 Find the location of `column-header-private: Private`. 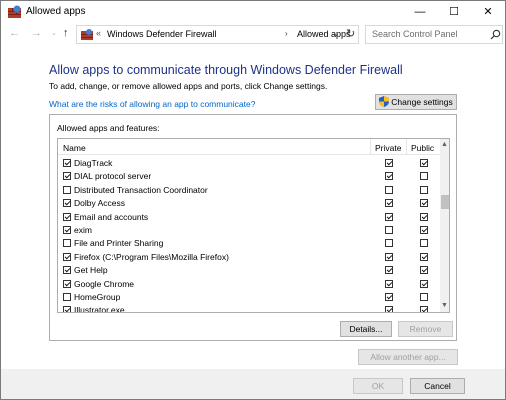

column-header-private: Private is located at coordinates (388, 148).